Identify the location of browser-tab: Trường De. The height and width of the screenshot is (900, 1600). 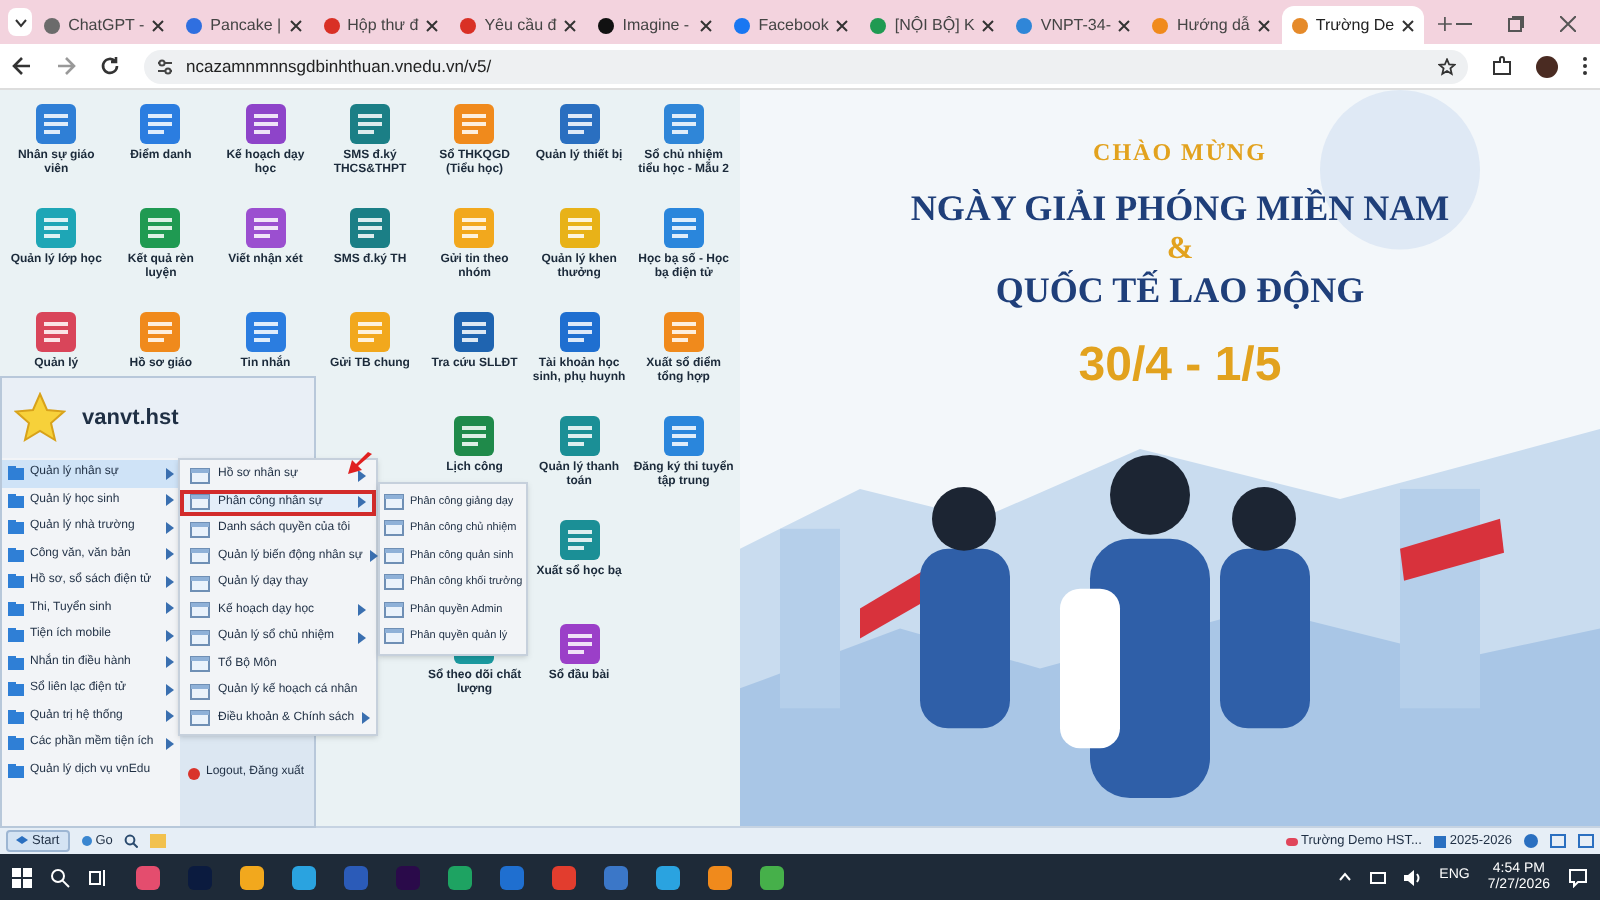
(1353, 25).